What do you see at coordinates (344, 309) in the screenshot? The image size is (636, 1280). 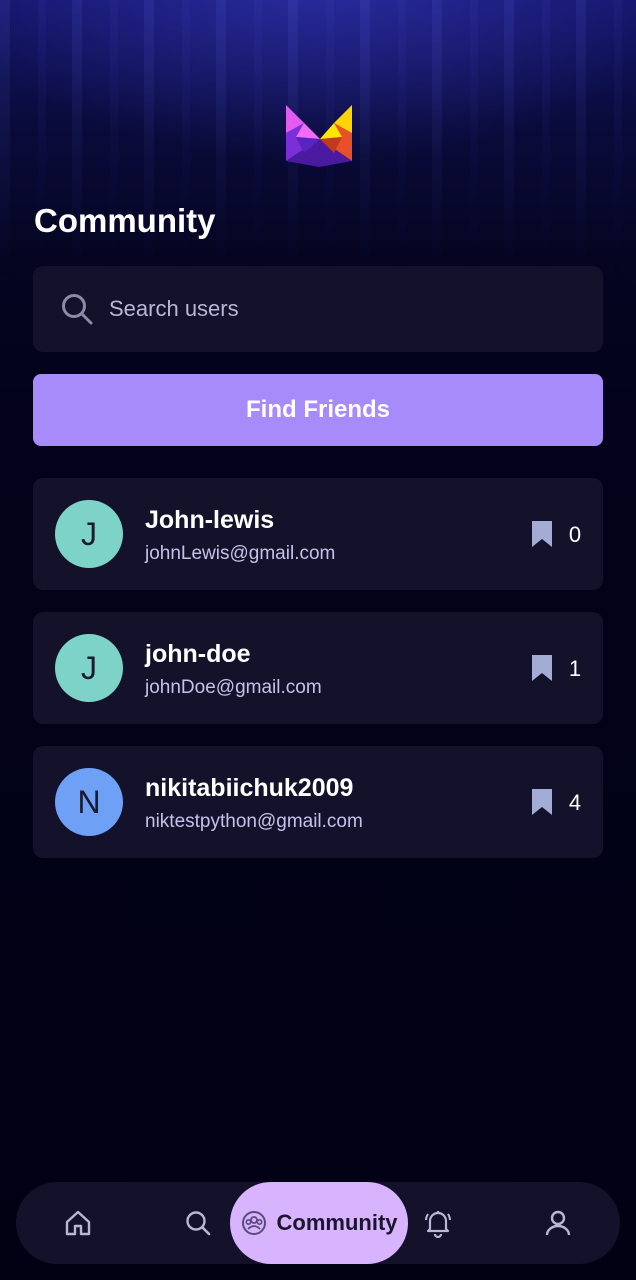 I see `search-input` at bounding box center [344, 309].